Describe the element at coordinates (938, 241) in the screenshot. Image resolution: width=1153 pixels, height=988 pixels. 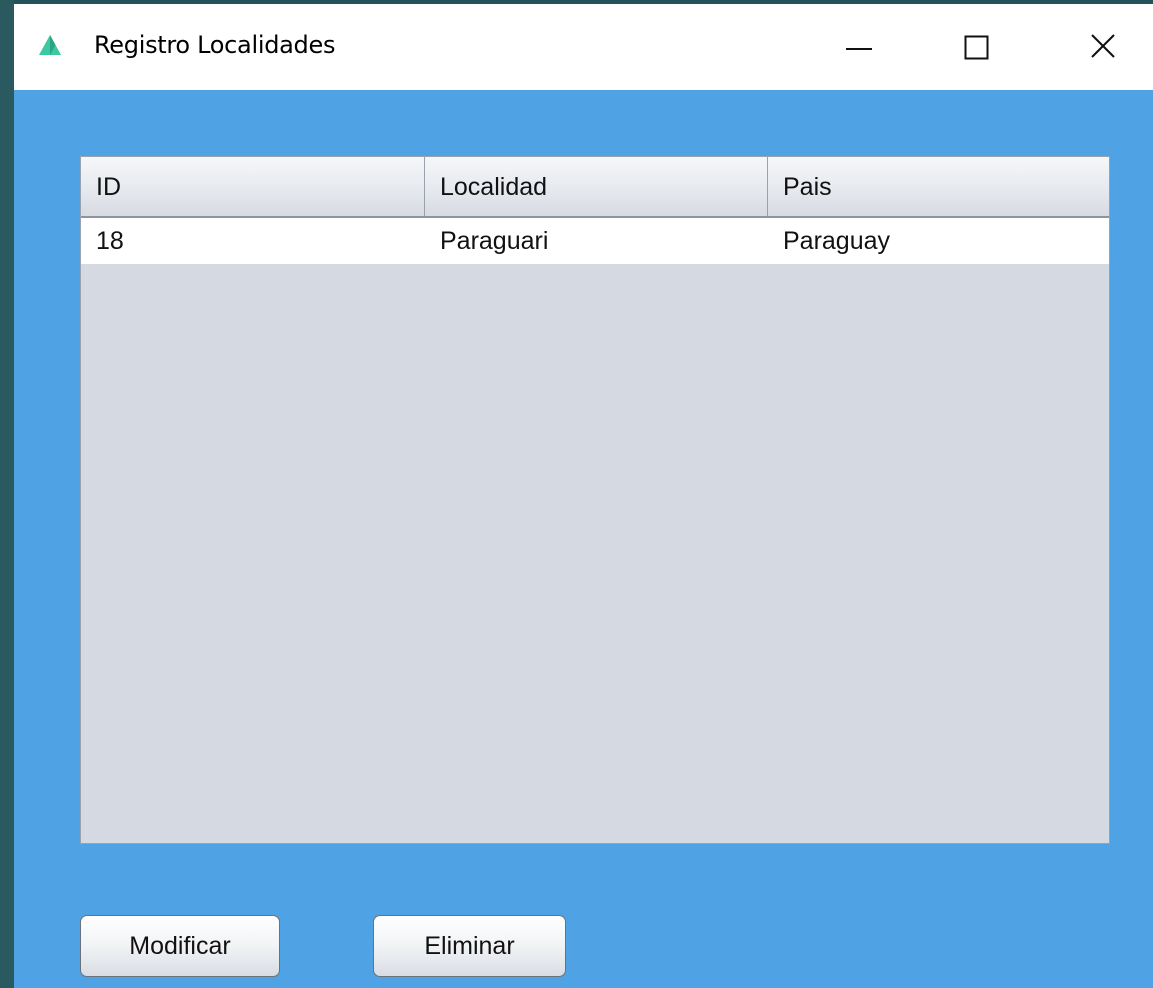
I see `cell-pais: Paraguay` at that location.